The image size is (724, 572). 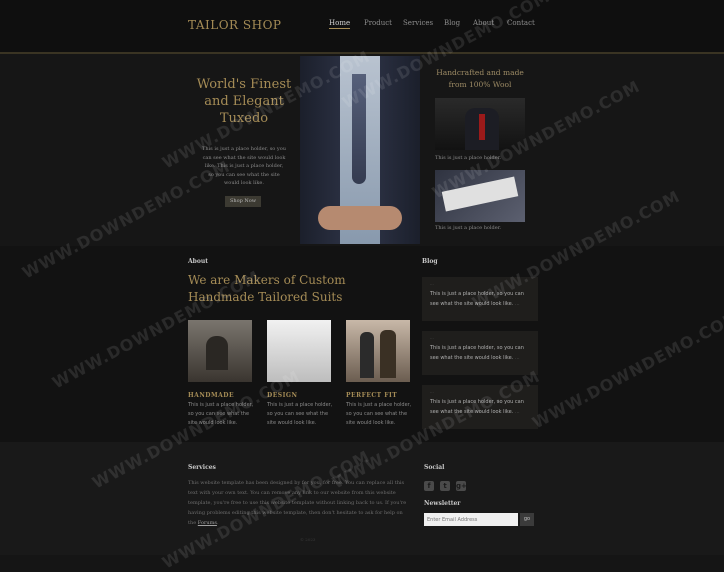 What do you see at coordinates (480, 78) in the screenshot?
I see `sidebar-title: Handcrafted and made from 100% Wool` at bounding box center [480, 78].